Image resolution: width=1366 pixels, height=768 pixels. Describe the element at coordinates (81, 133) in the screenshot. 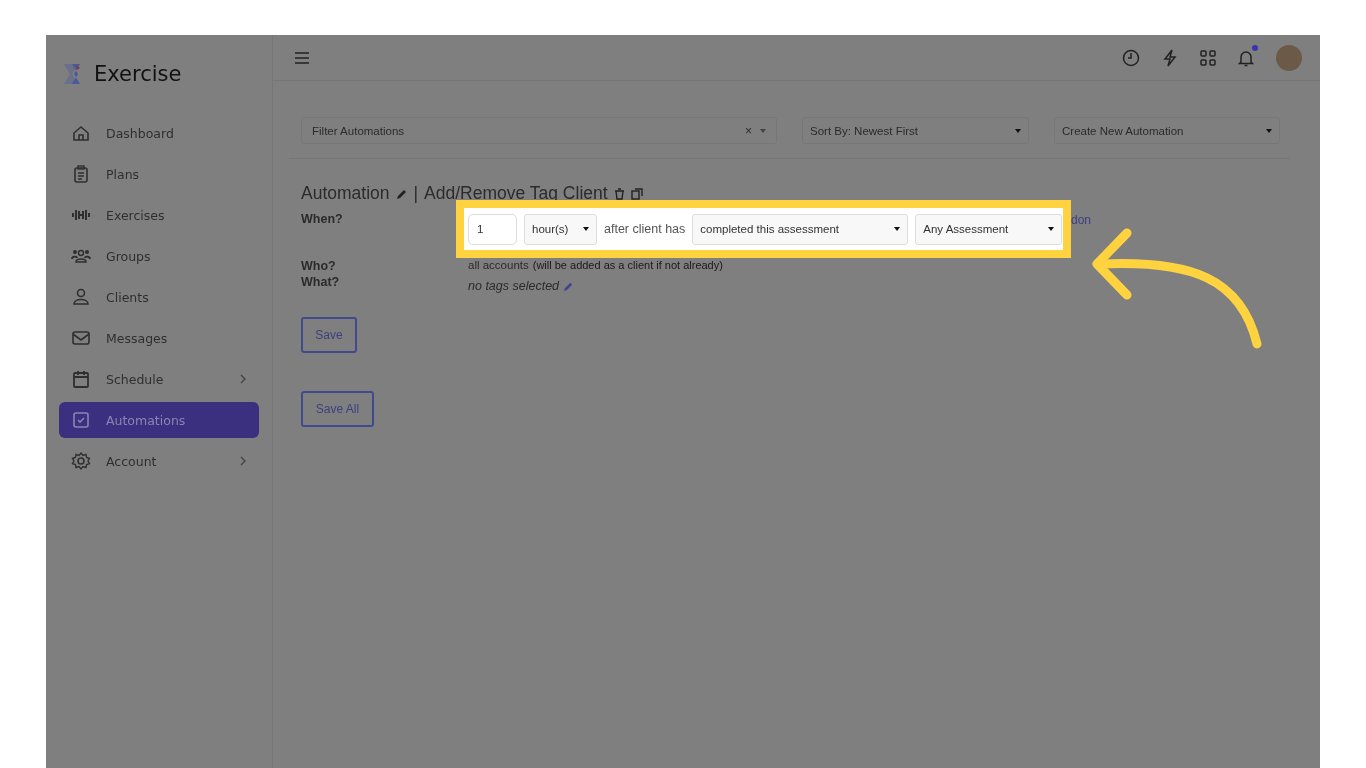

I see `house-icon` at that location.